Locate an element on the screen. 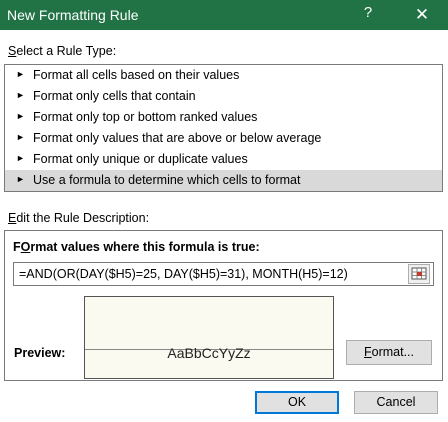 The height and width of the screenshot is (422, 448). preview-box is located at coordinates (209, 337).